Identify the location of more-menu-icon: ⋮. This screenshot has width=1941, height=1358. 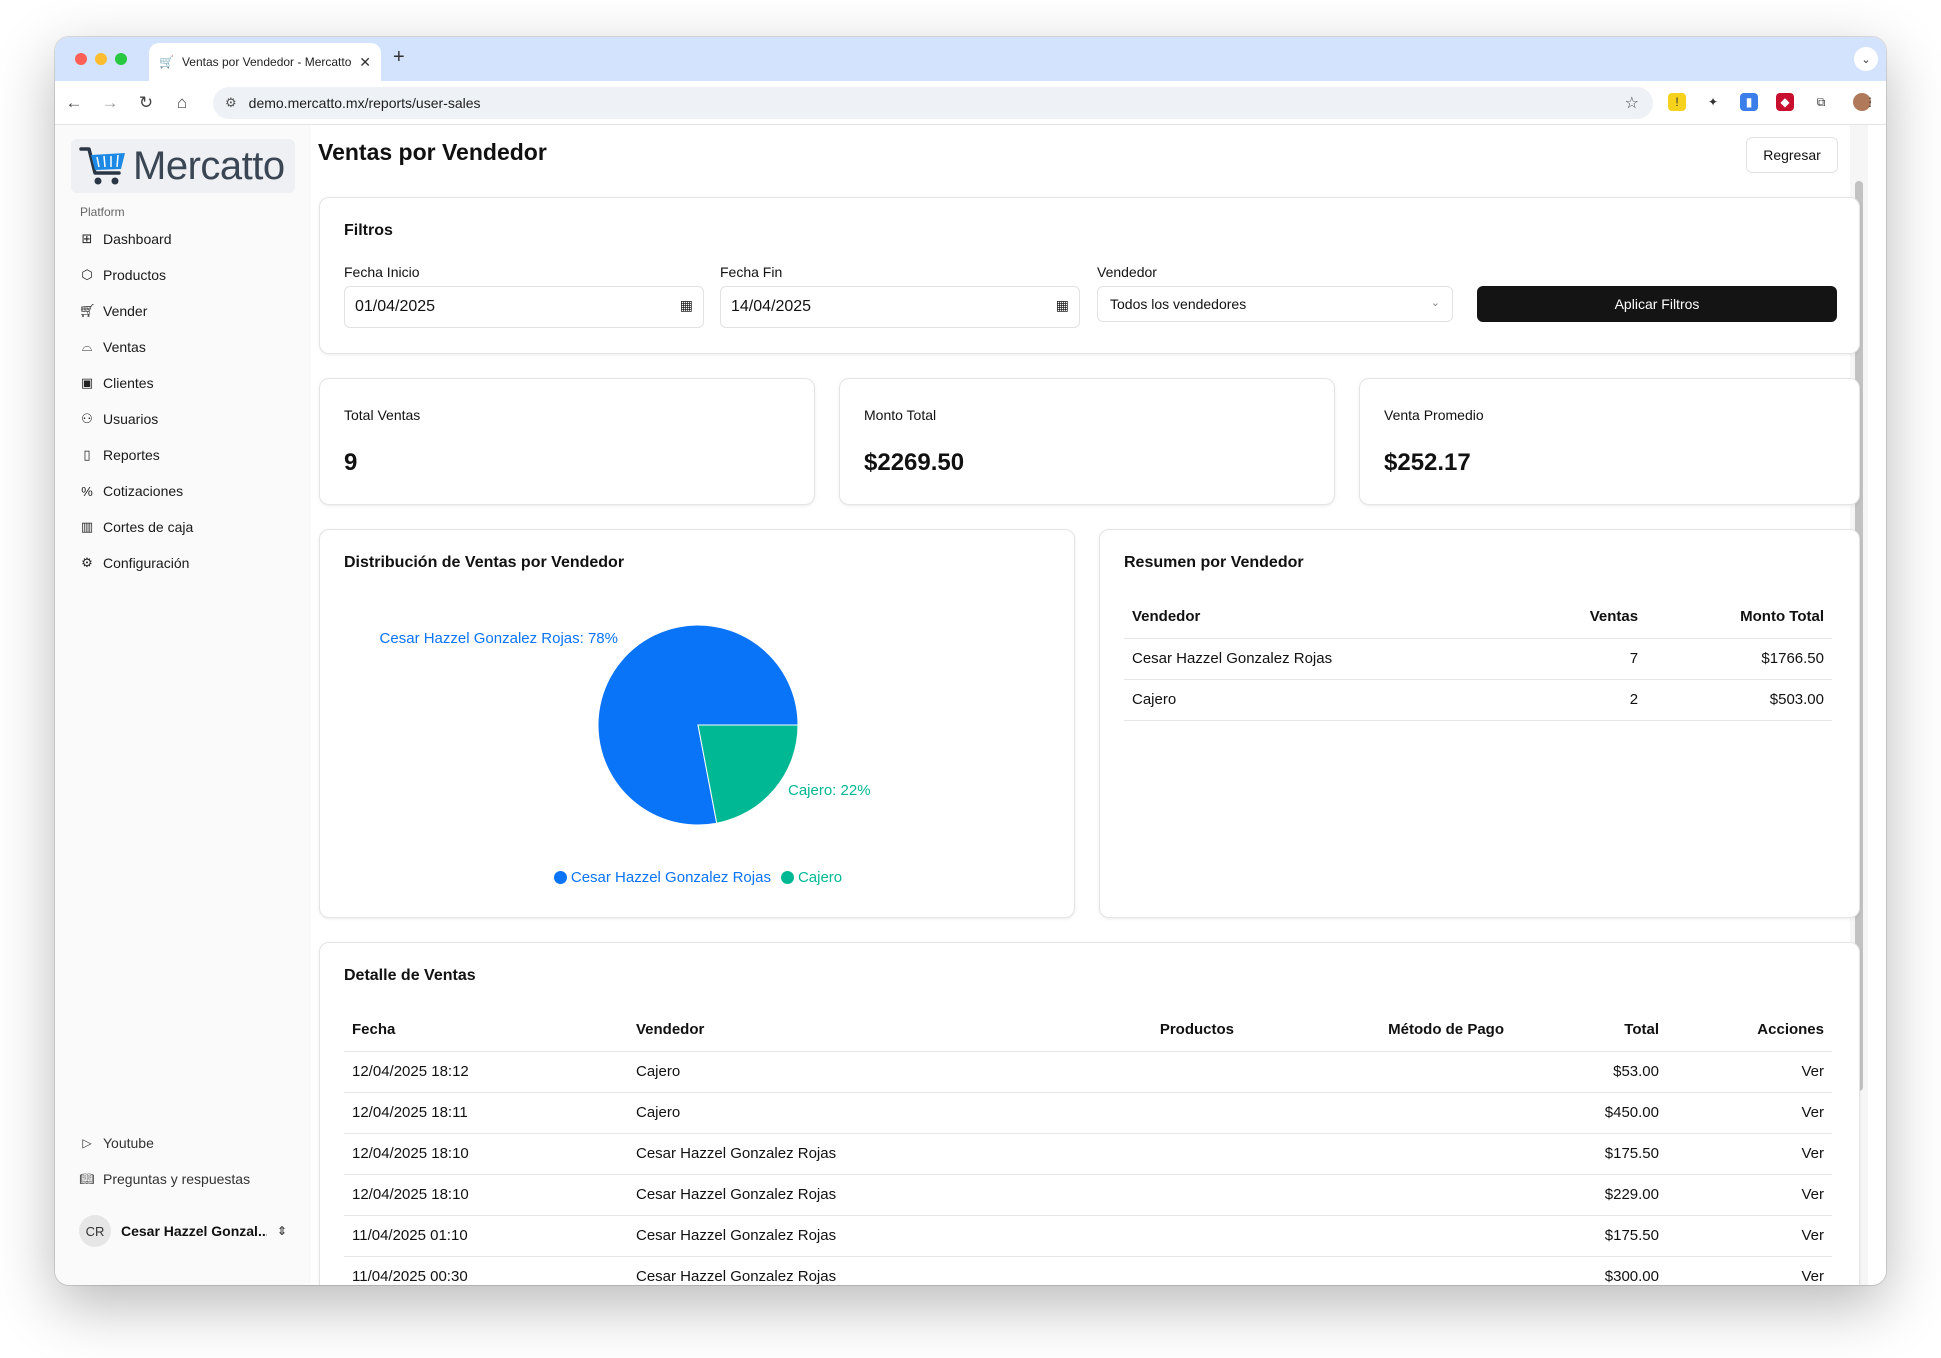
(1870, 102).